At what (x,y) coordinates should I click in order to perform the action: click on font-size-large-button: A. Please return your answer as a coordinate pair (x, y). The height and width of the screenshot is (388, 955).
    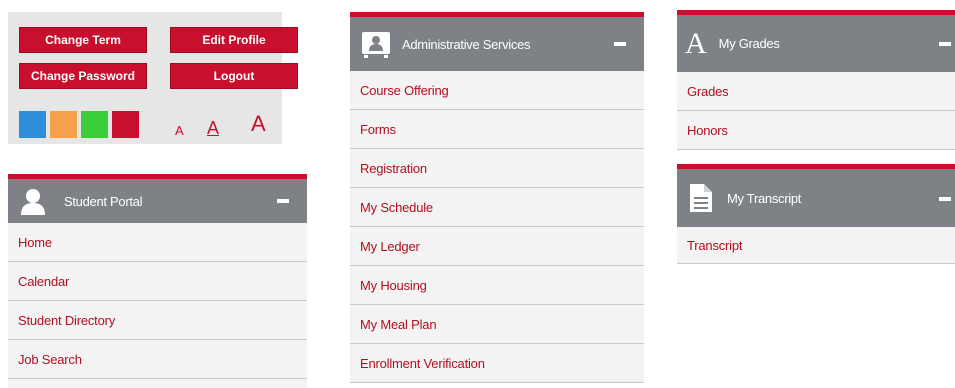
    Looking at the image, I should click on (258, 124).